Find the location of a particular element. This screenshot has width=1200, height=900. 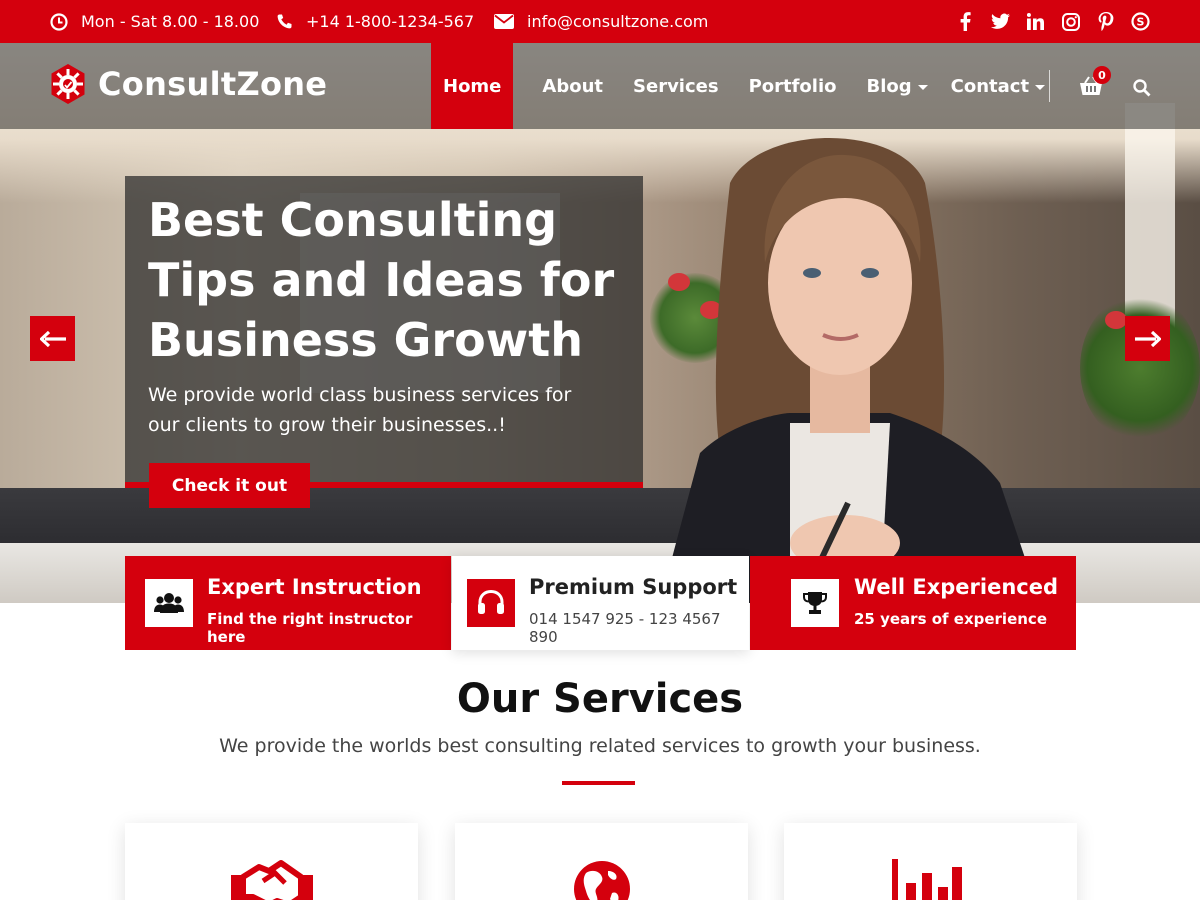

instagram-icon is located at coordinates (1070, 21).